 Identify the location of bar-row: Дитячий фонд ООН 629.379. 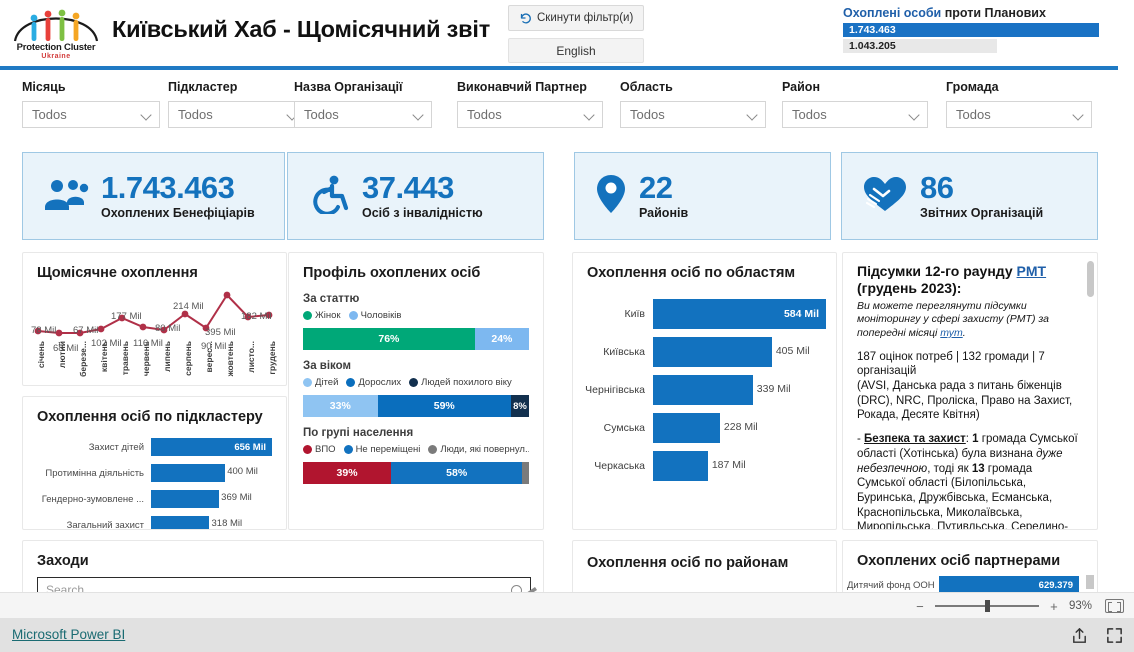
(963, 583).